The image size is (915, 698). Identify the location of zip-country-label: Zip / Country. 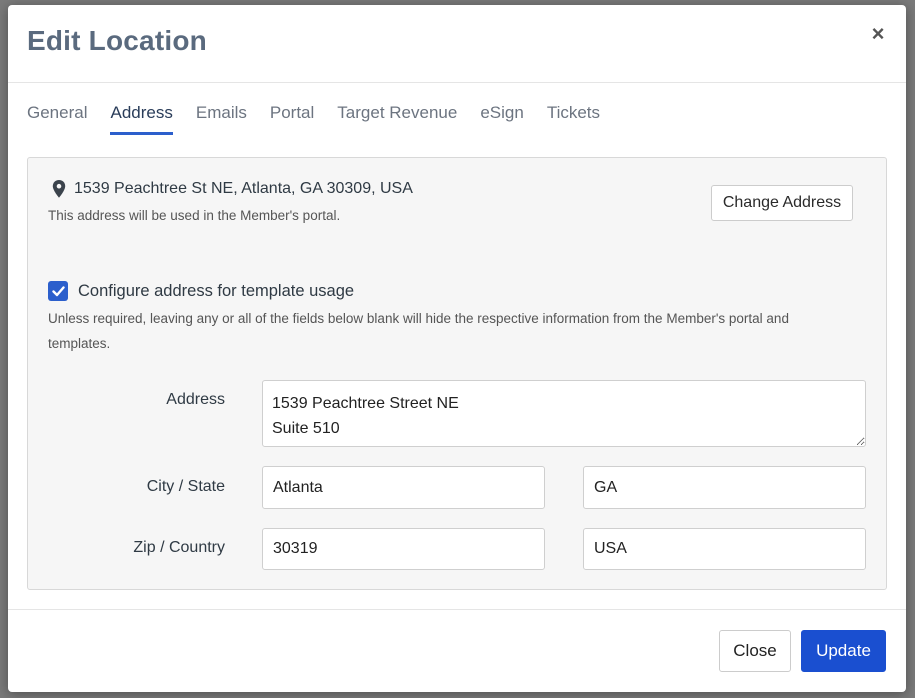
(179, 547).